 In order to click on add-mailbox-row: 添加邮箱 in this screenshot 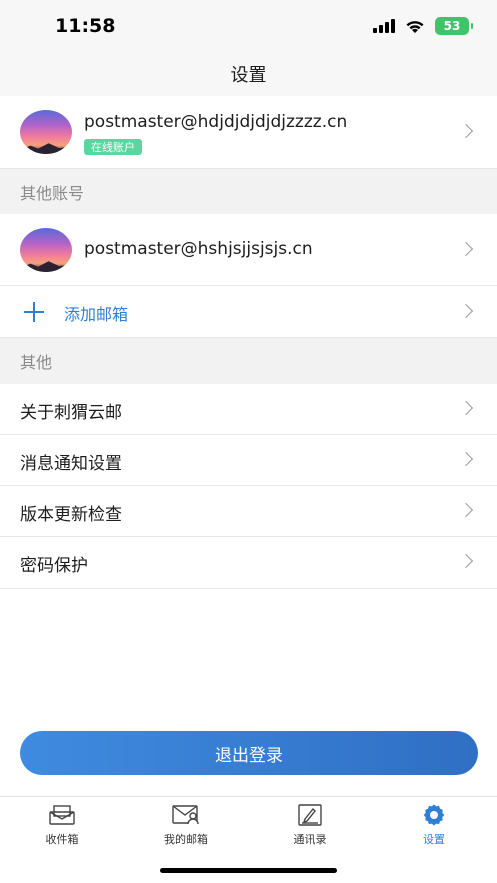, I will do `click(248, 312)`.